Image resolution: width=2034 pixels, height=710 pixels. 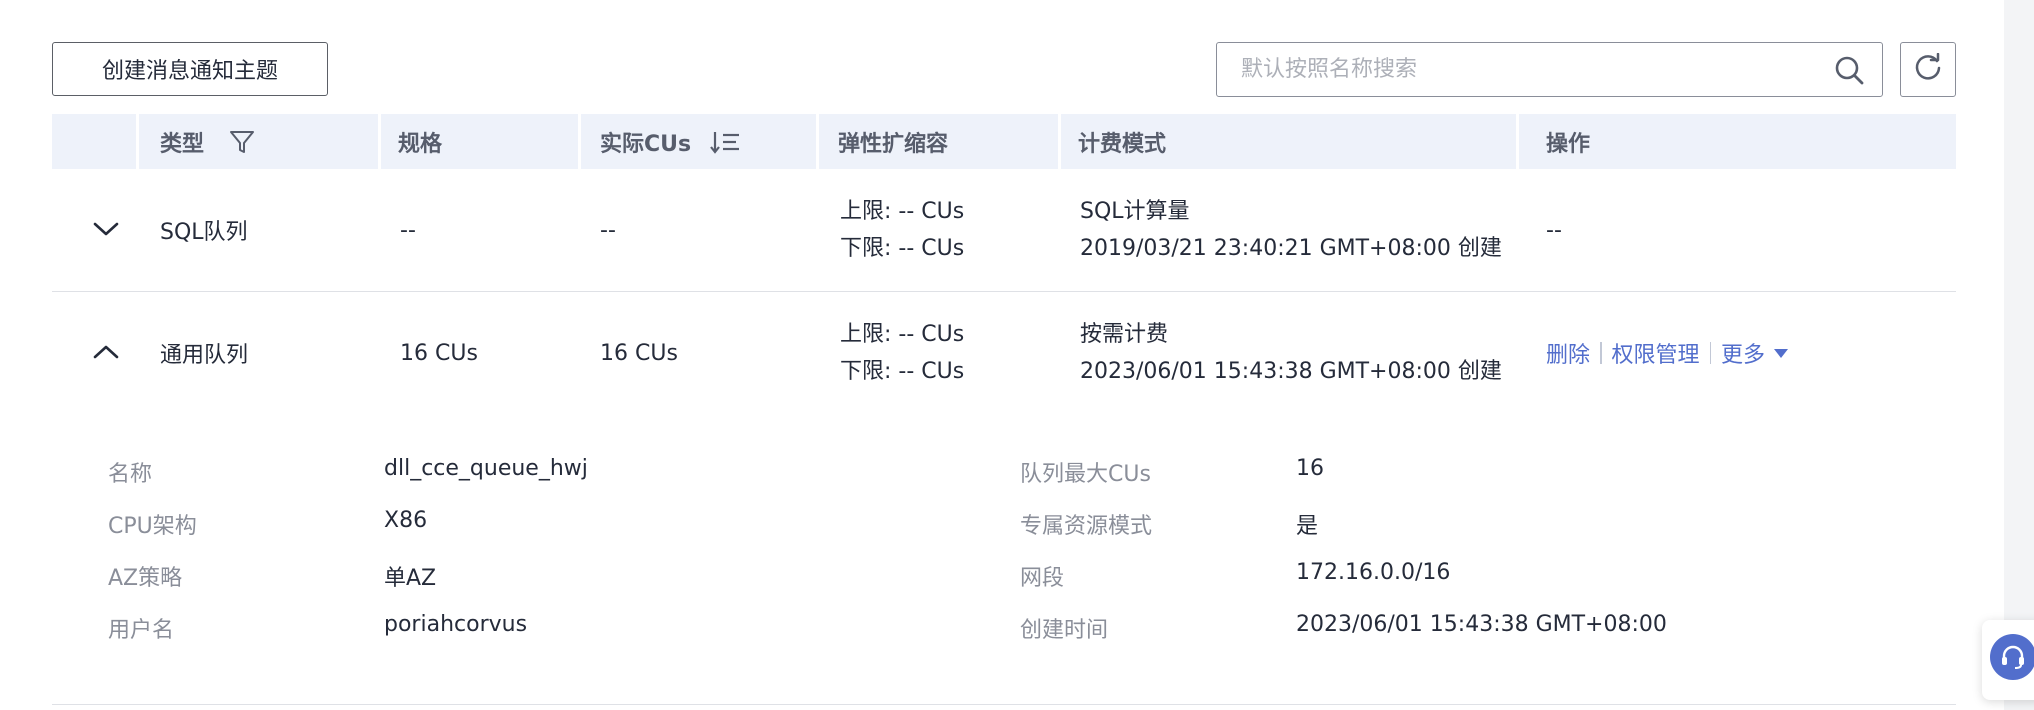 I want to click on help-float-button, so click(x=2008, y=660).